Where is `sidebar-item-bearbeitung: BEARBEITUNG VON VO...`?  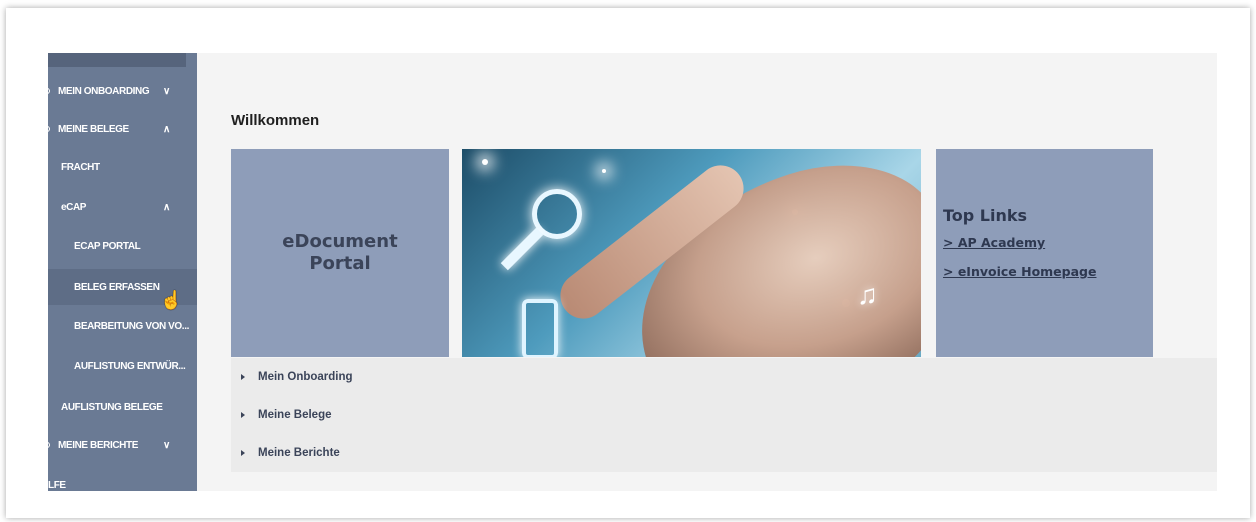
sidebar-item-bearbeitung: BEARBEITUNG VON VO... is located at coordinates (122, 326).